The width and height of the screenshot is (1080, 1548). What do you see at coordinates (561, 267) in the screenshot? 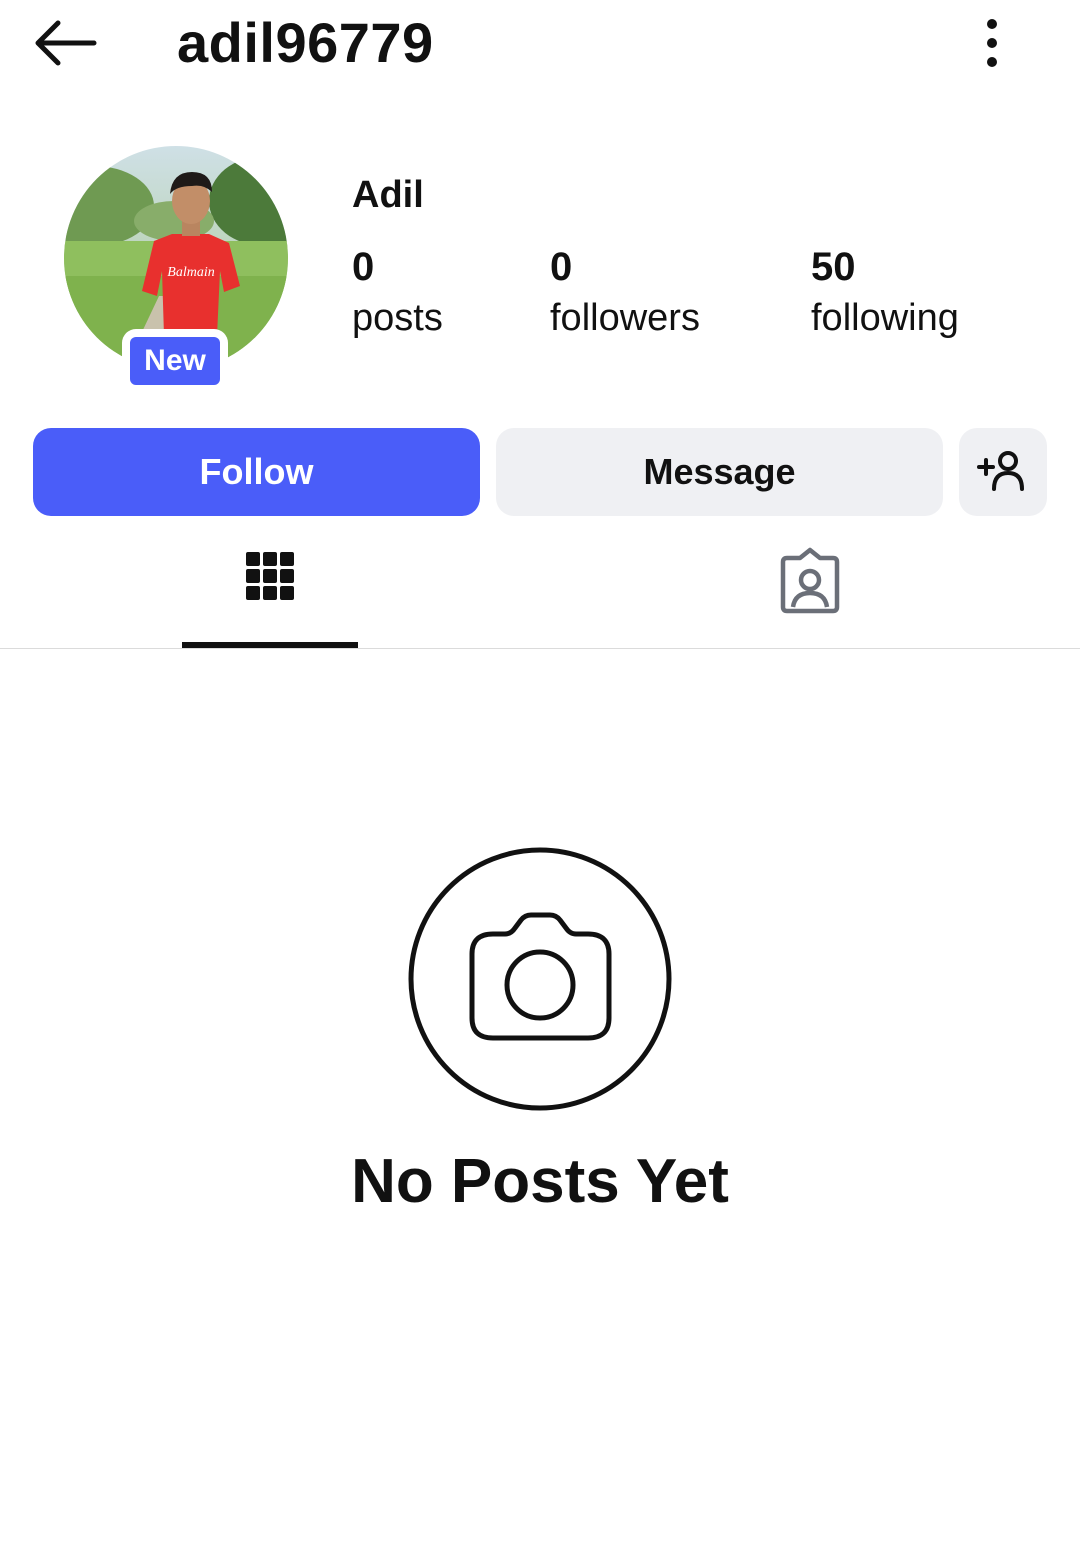
I see `stat-followers-count: 0` at bounding box center [561, 267].